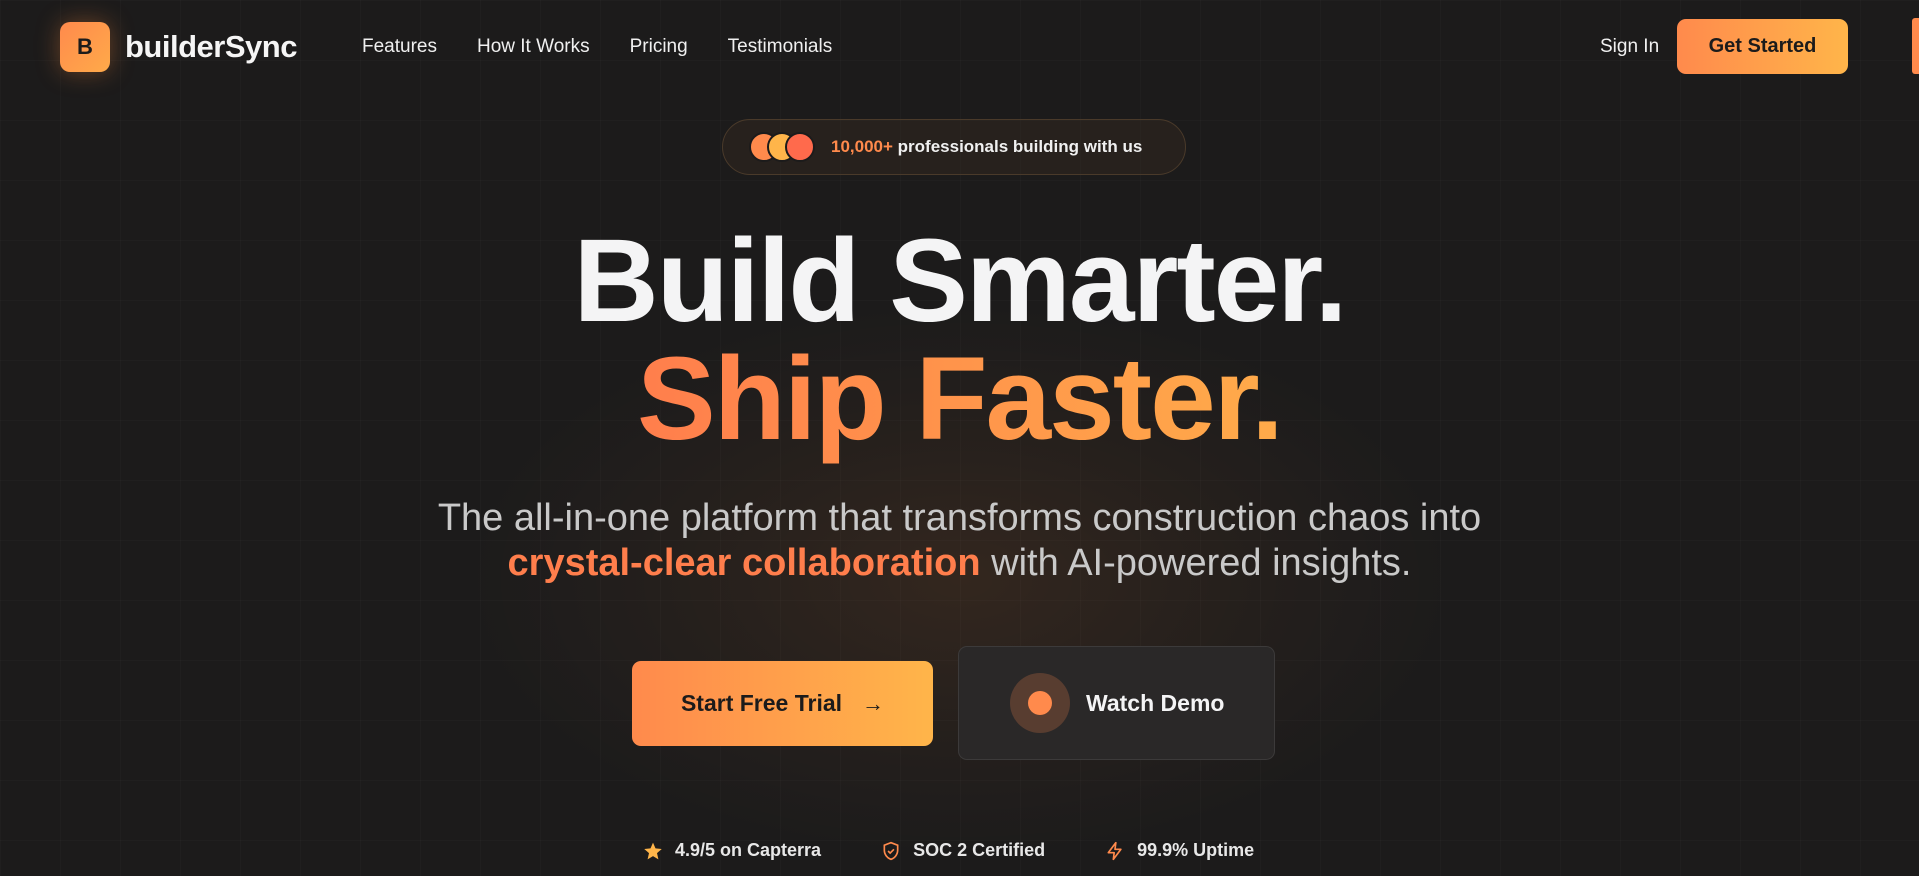  I want to click on trust-label: 99.9% Uptime, so click(1196, 850).